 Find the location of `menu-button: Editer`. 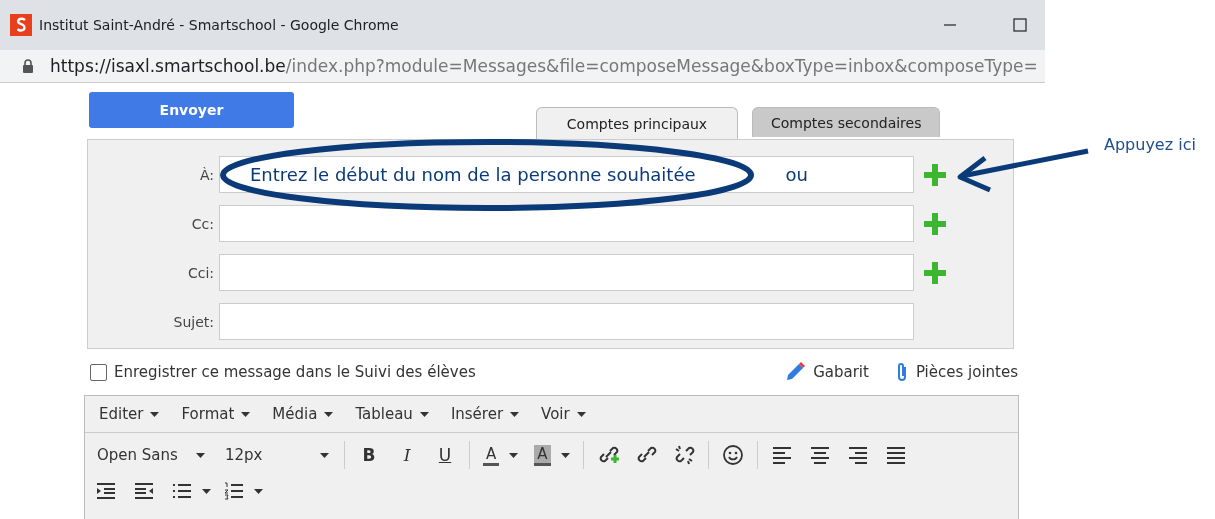

menu-button: Editer is located at coordinates (129, 414).